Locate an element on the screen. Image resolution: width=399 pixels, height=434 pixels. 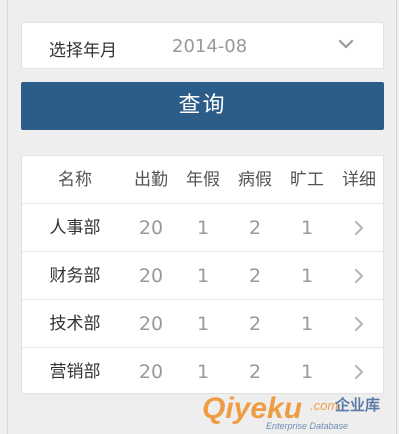
watermark-cn: 企业库 is located at coordinates (357, 405).